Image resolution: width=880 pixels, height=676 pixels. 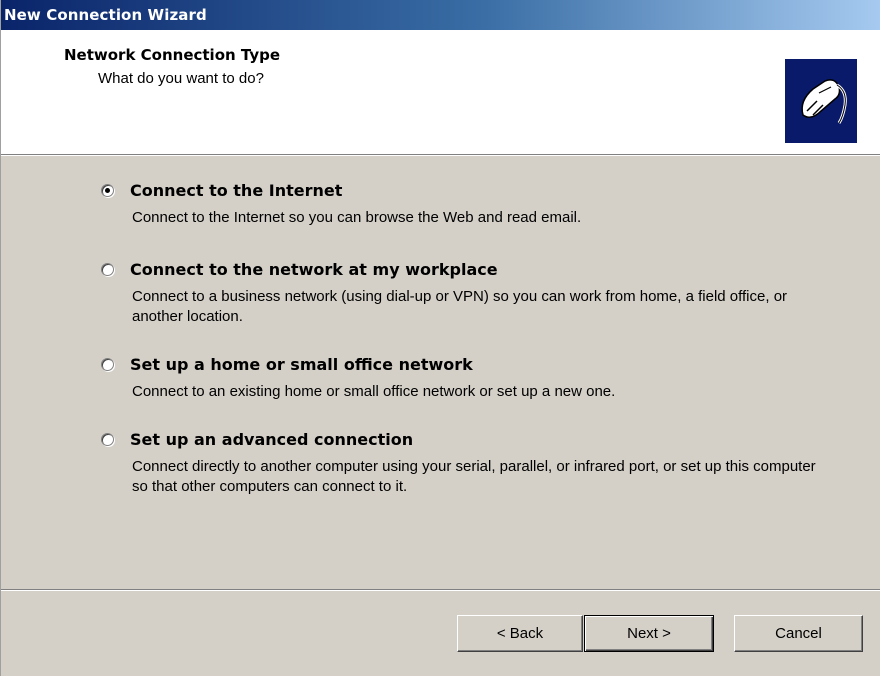 I want to click on radio-connect-internet, so click(x=107, y=190).